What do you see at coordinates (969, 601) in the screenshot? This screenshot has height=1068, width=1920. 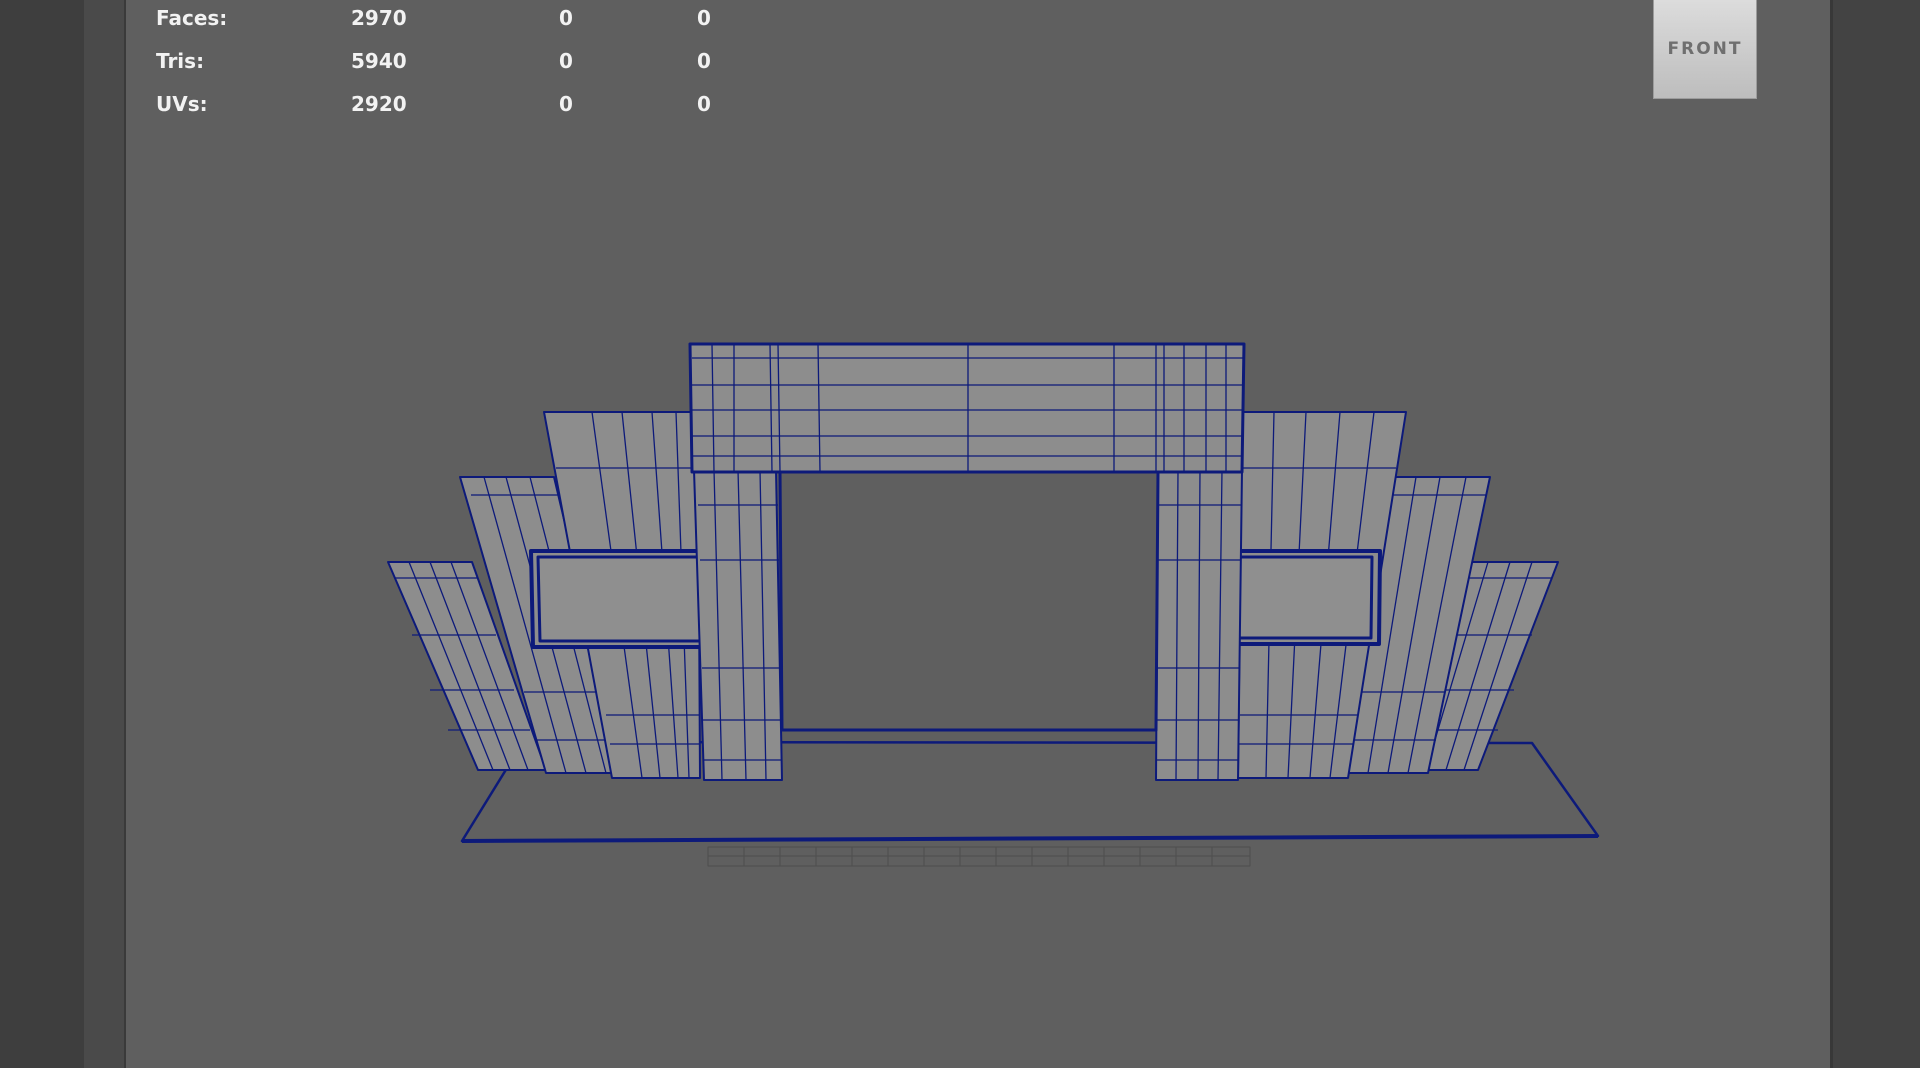 I see `arch-opening` at bounding box center [969, 601].